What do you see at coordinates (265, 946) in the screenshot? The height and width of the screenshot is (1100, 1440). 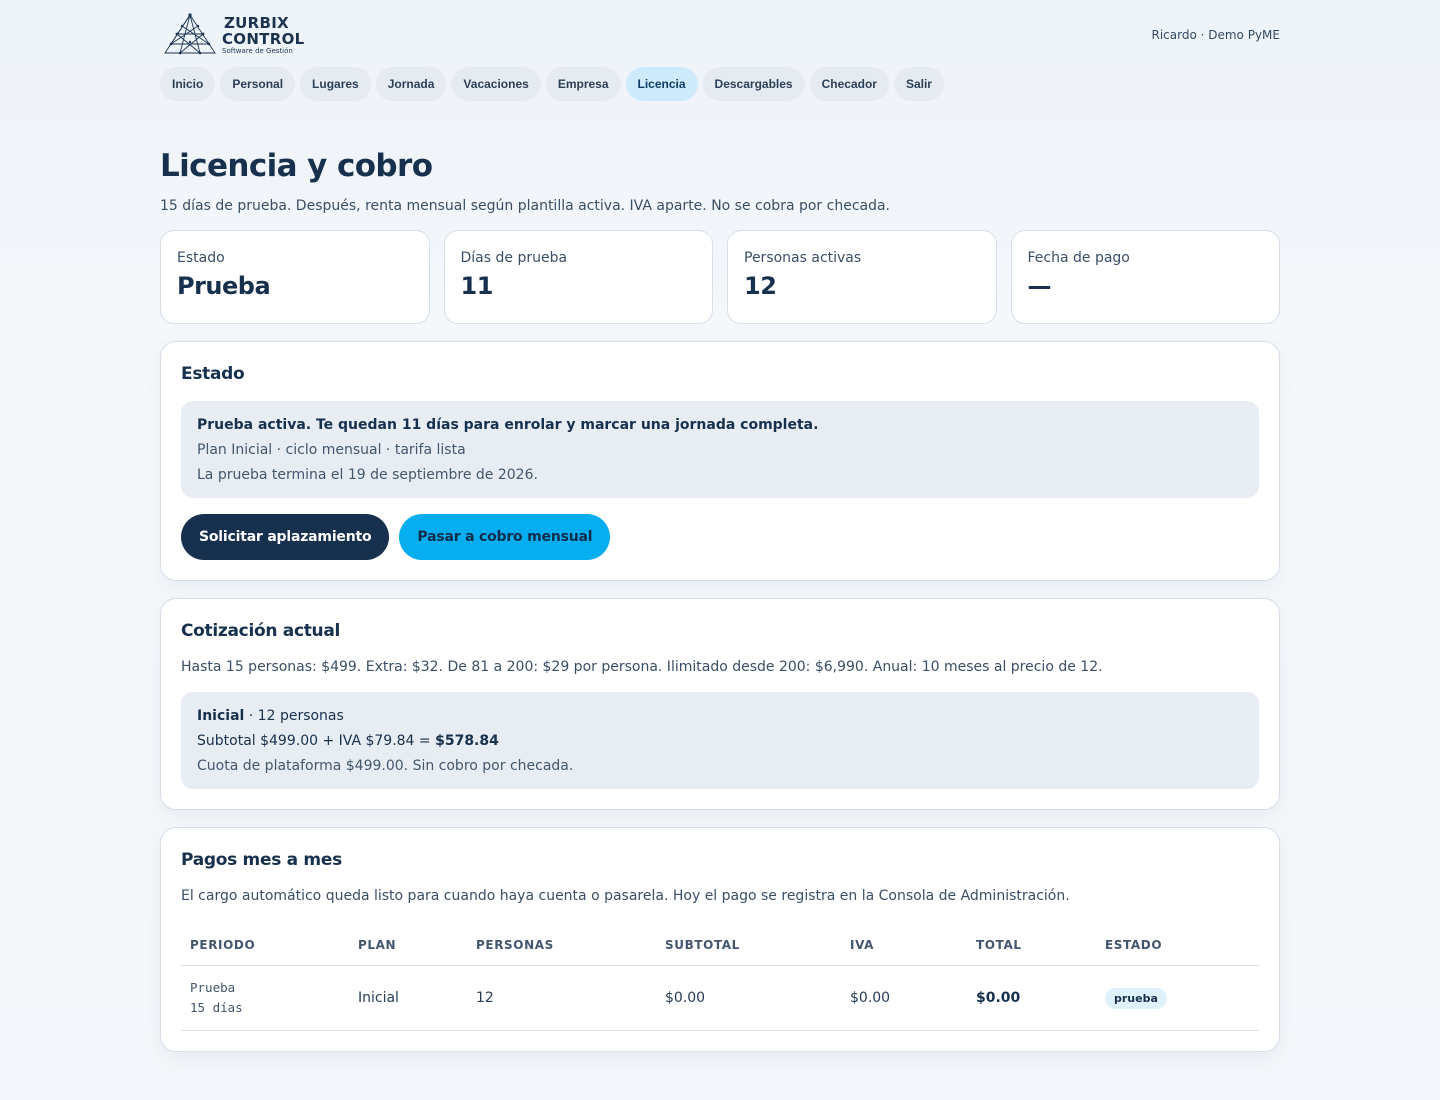 I see `col-periodo: PERIODO` at bounding box center [265, 946].